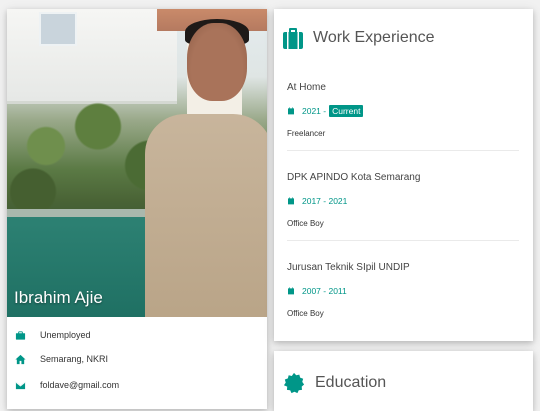 The width and height of the screenshot is (540, 411). What do you see at coordinates (403, 381) in the screenshot?
I see `education-card: Education` at bounding box center [403, 381].